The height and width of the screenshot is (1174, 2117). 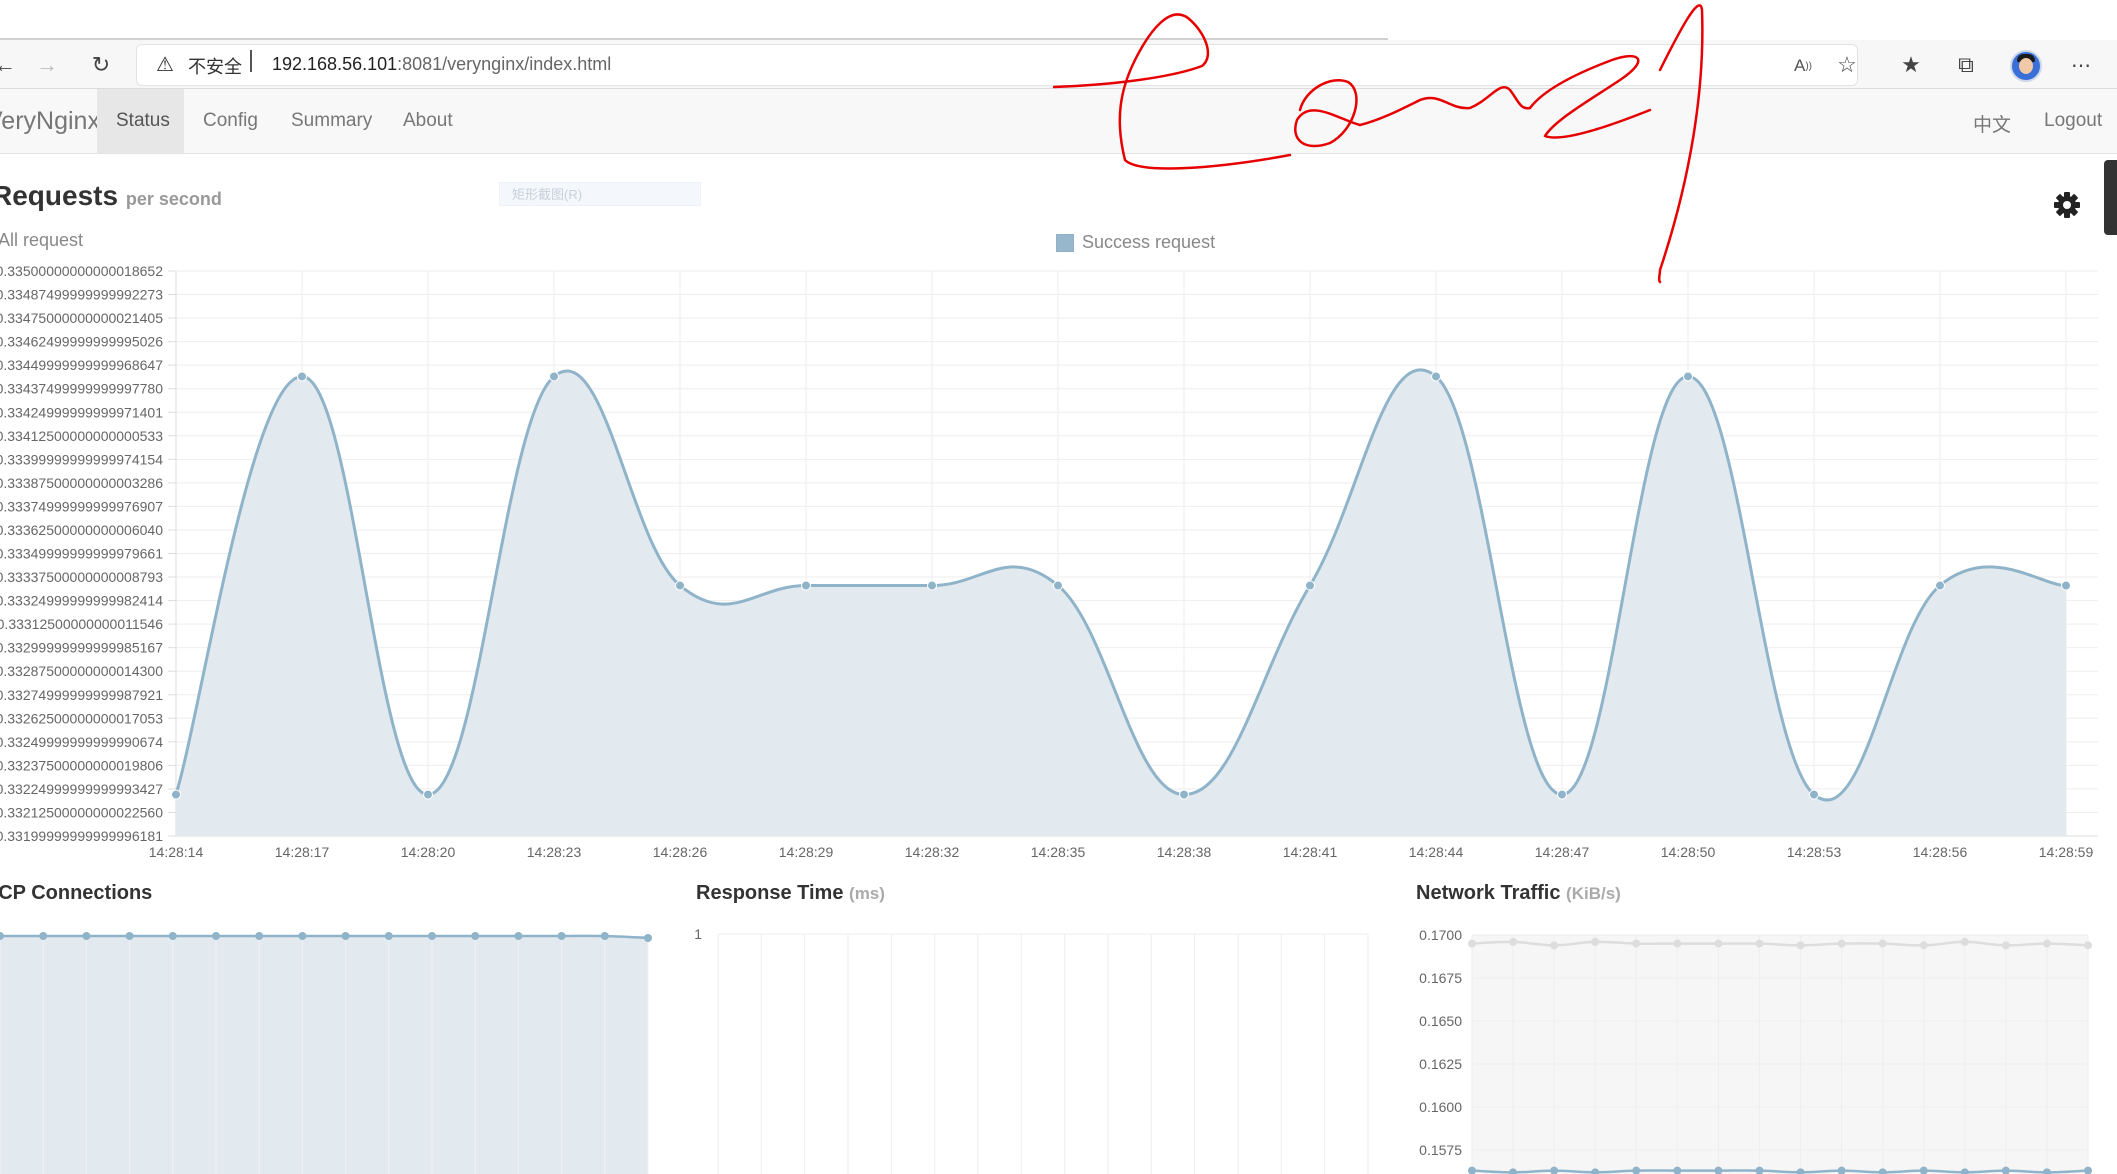 What do you see at coordinates (2066, 852) in the screenshot?
I see `x-tick-label: 14:28:59` at bounding box center [2066, 852].